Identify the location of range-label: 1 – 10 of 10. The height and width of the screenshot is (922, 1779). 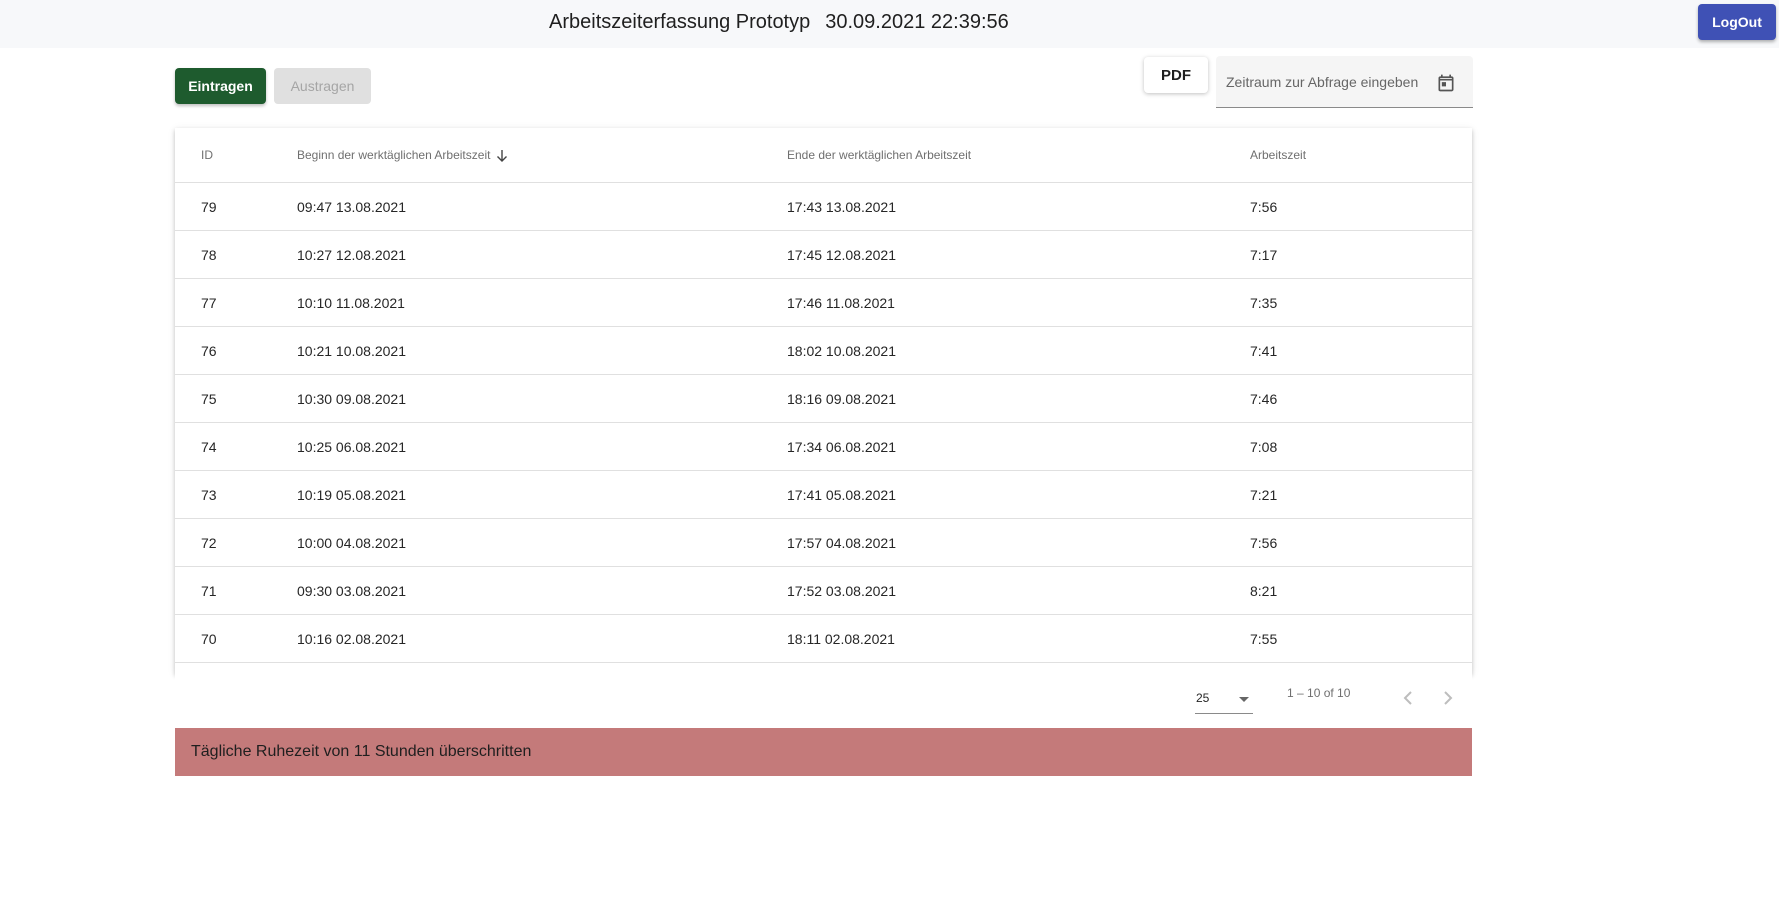
(1319, 693).